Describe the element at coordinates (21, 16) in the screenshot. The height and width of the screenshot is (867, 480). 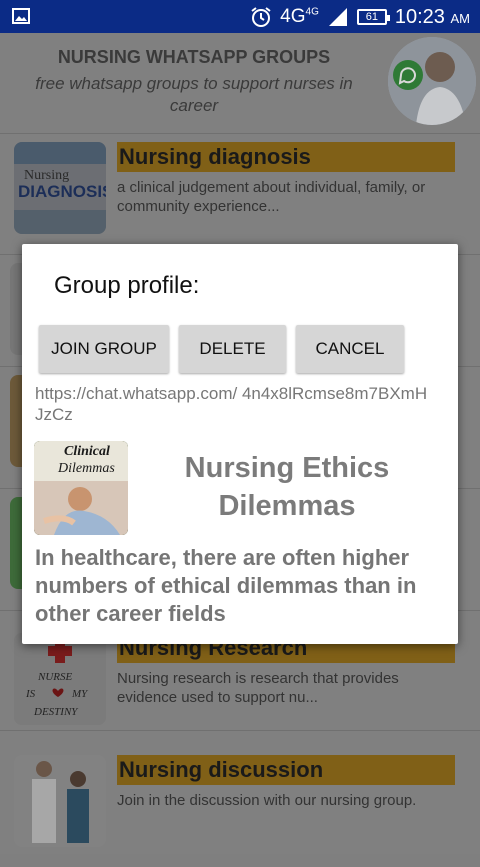
I see `image-icon` at that location.